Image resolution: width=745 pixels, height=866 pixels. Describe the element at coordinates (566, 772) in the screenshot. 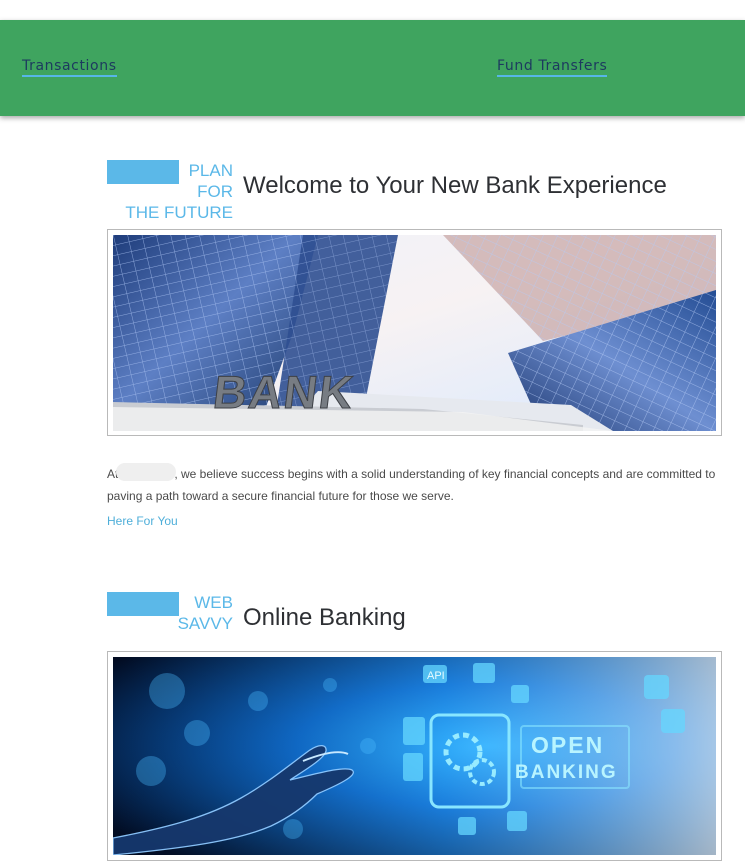

I see `banking-text: BANKING` at that location.